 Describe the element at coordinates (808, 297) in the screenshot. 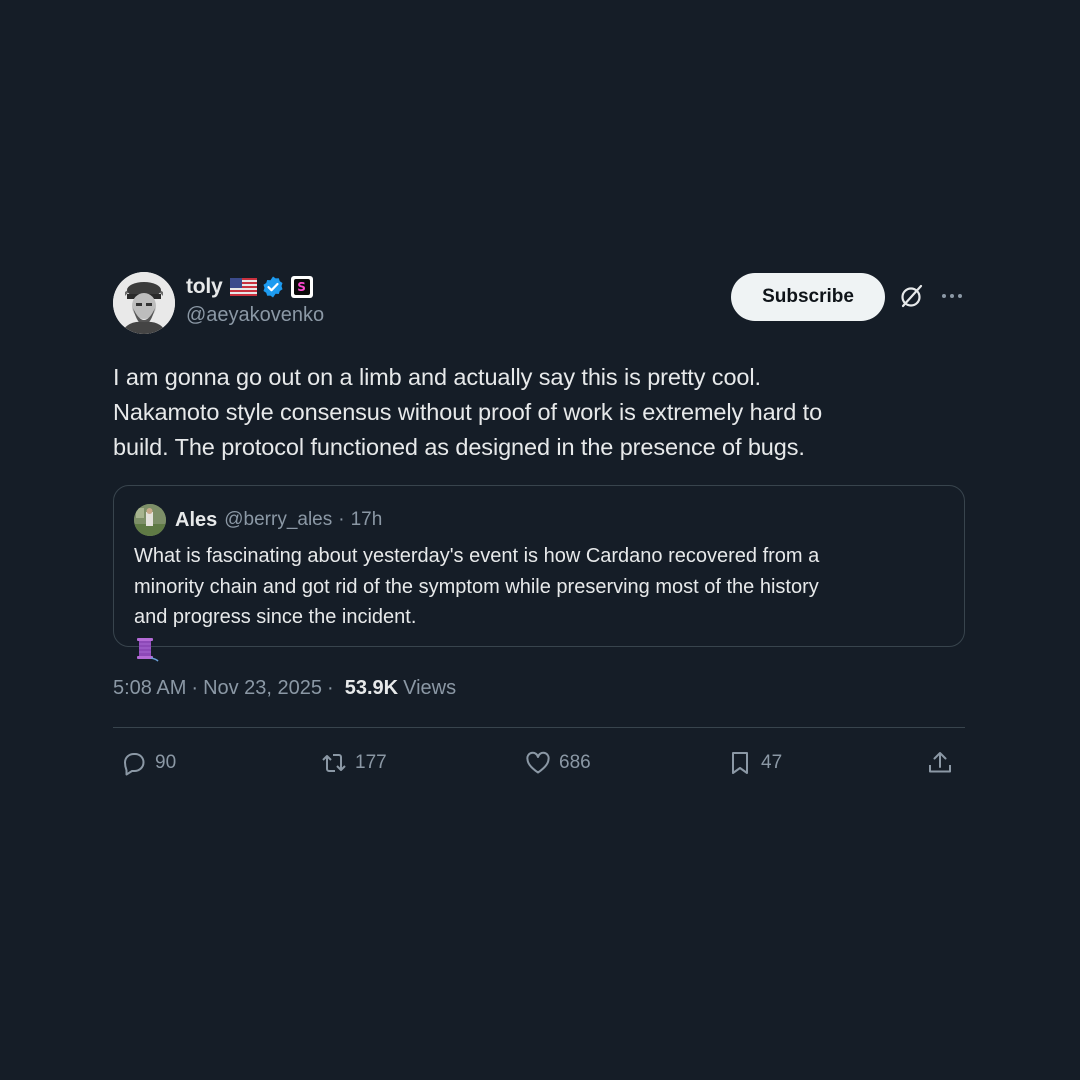

I see `subscribe-button: Subscribe` at that location.